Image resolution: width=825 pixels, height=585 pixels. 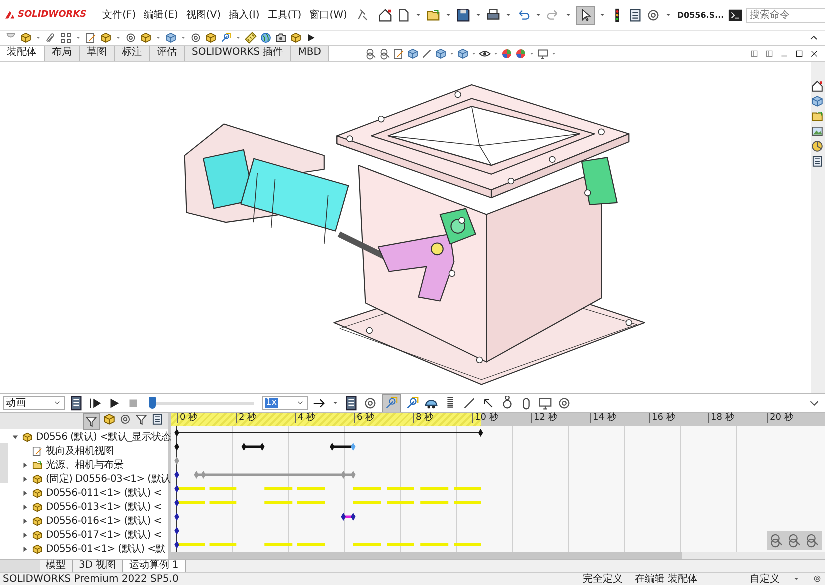 I want to click on tree-item: 光源、相机与布景, so click(x=85, y=465).